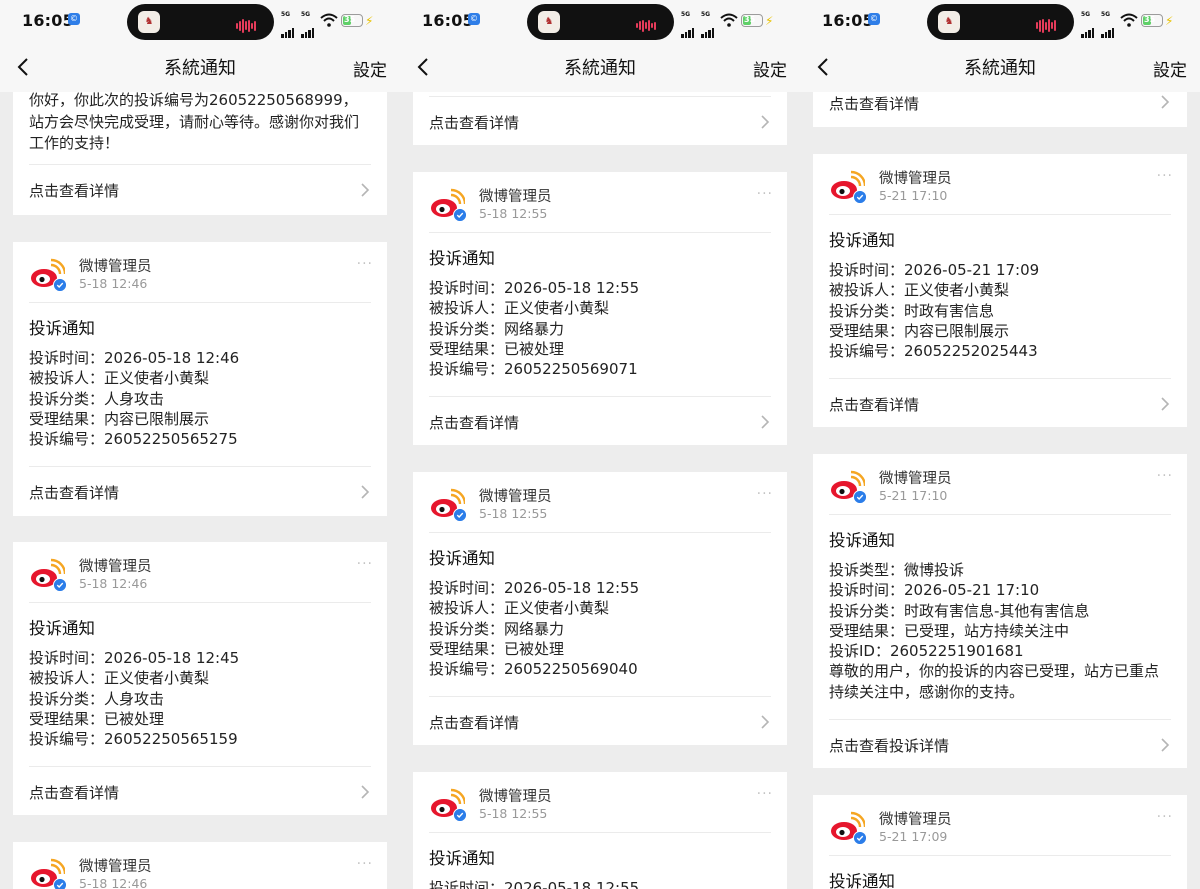 This screenshot has width=1200, height=889. What do you see at coordinates (889, 746) in the screenshot?
I see `view-details-label: 点击查看投诉详情` at bounding box center [889, 746].